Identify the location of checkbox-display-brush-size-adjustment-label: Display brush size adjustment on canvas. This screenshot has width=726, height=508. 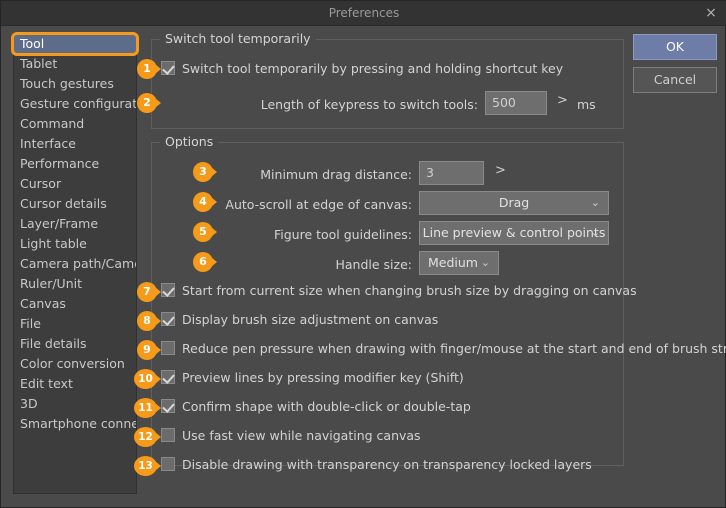
(310, 319).